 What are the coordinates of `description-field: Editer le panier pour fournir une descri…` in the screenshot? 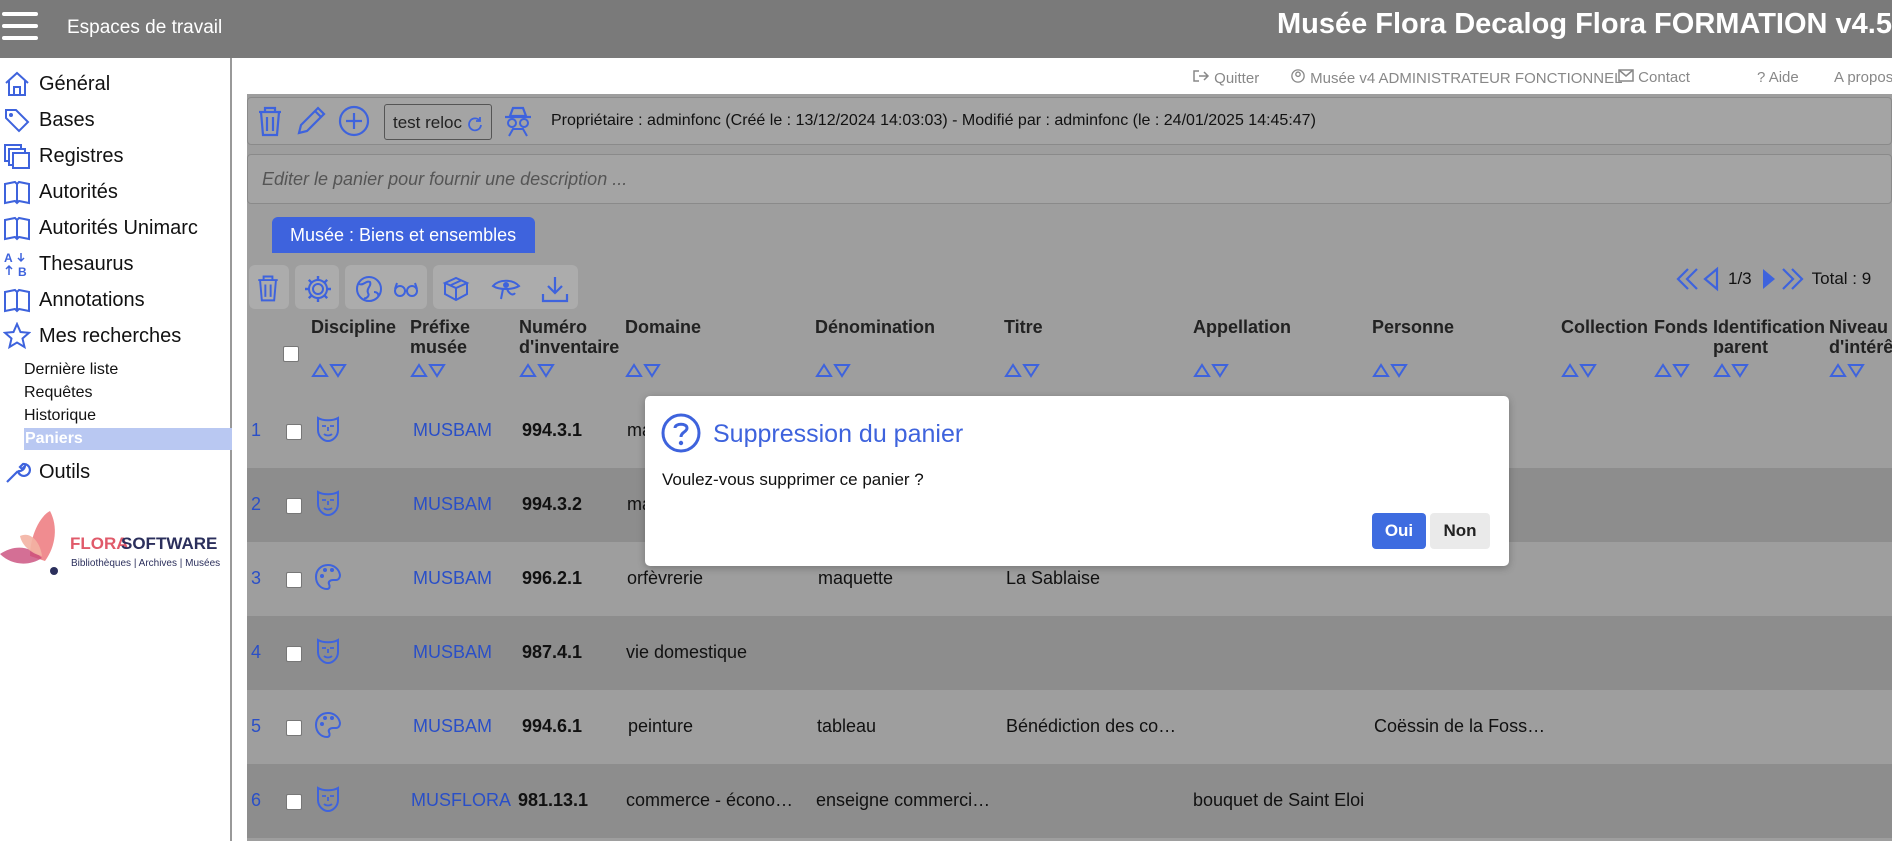 It's located at (1069, 179).